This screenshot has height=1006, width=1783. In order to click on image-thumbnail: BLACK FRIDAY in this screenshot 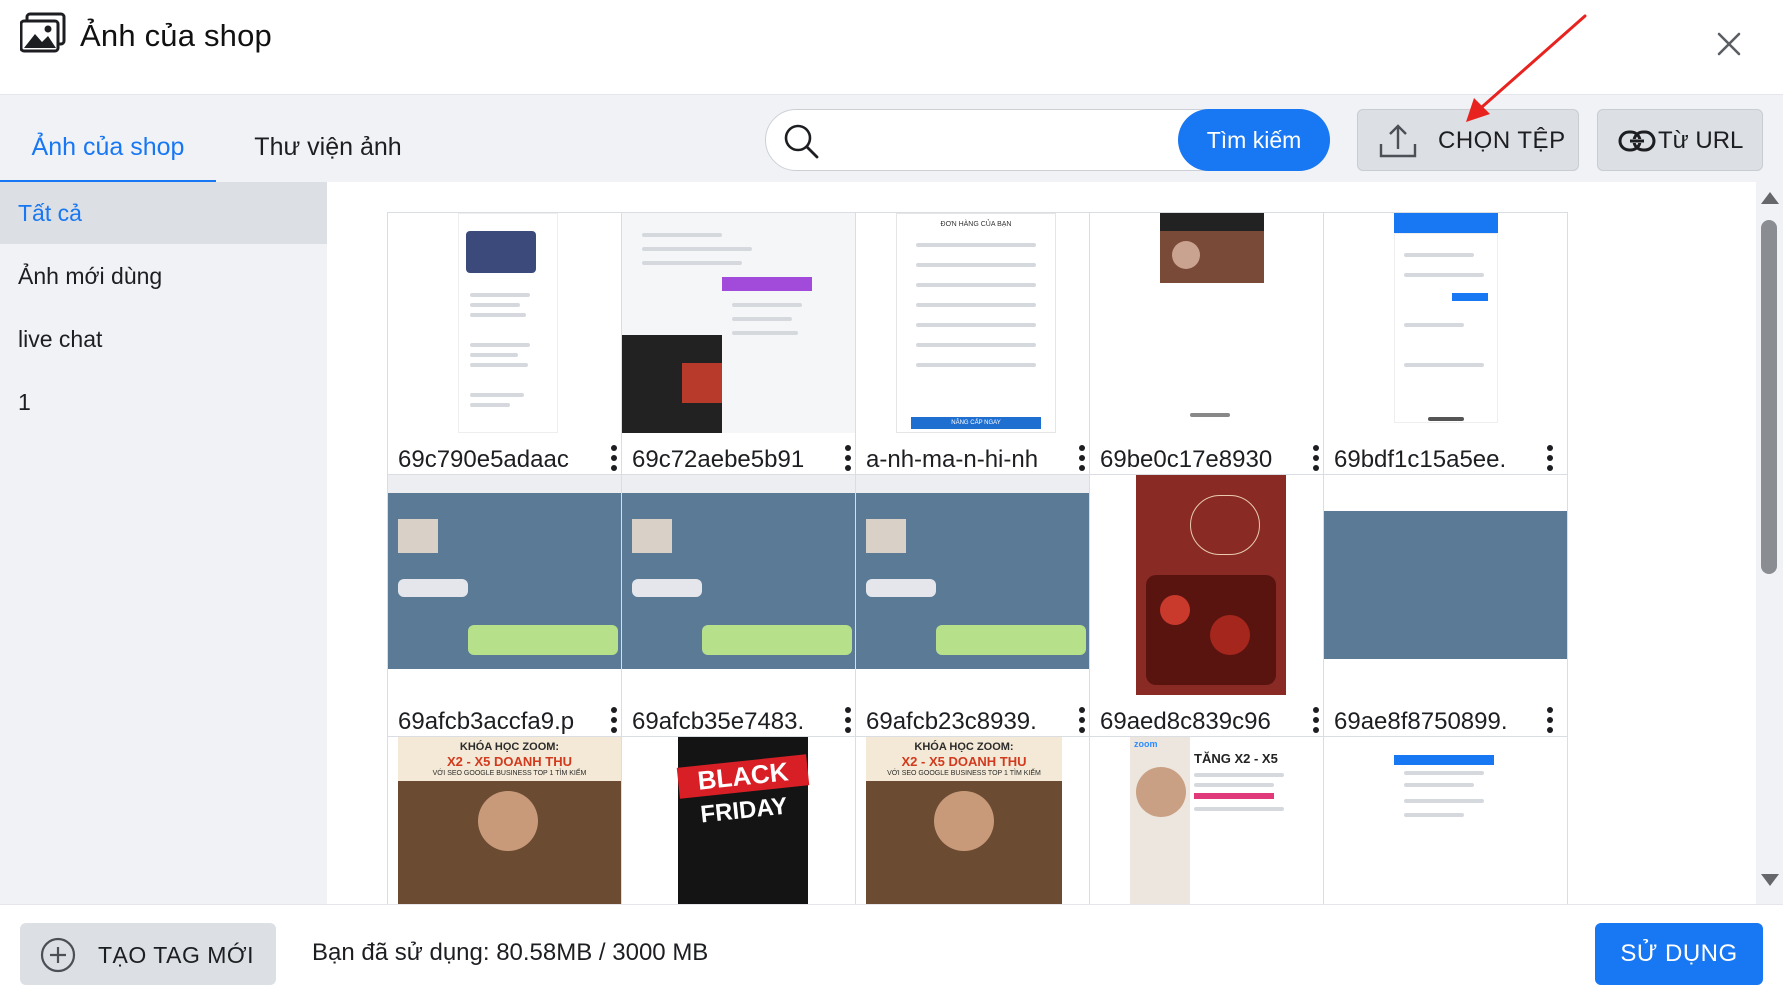, I will do `click(743, 820)`.